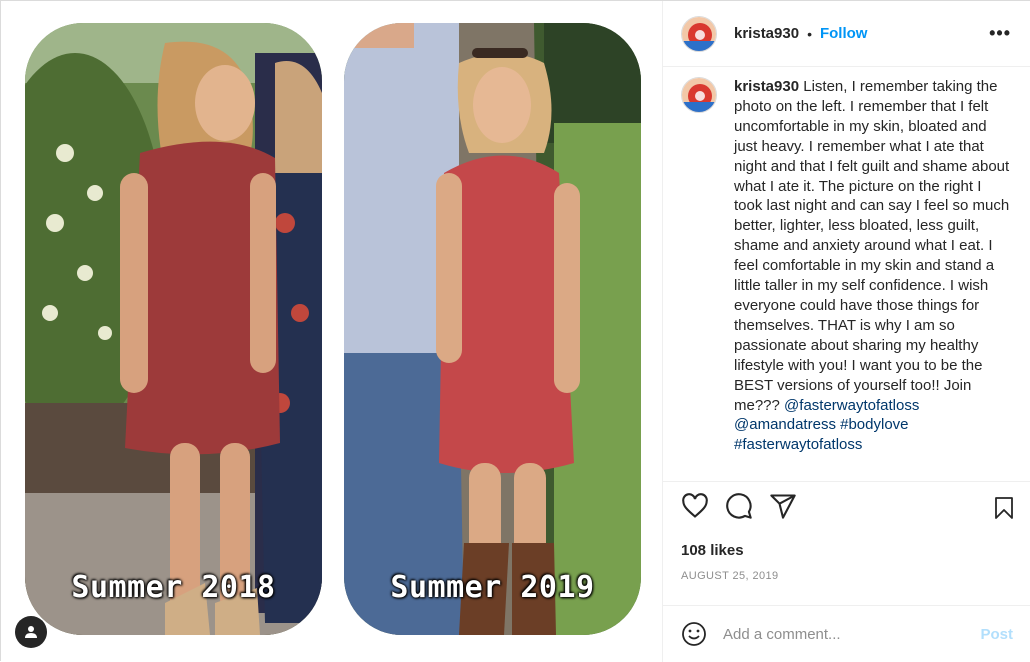 This screenshot has width=1030, height=662. I want to click on hashtag-link: #bodylove, so click(874, 424).